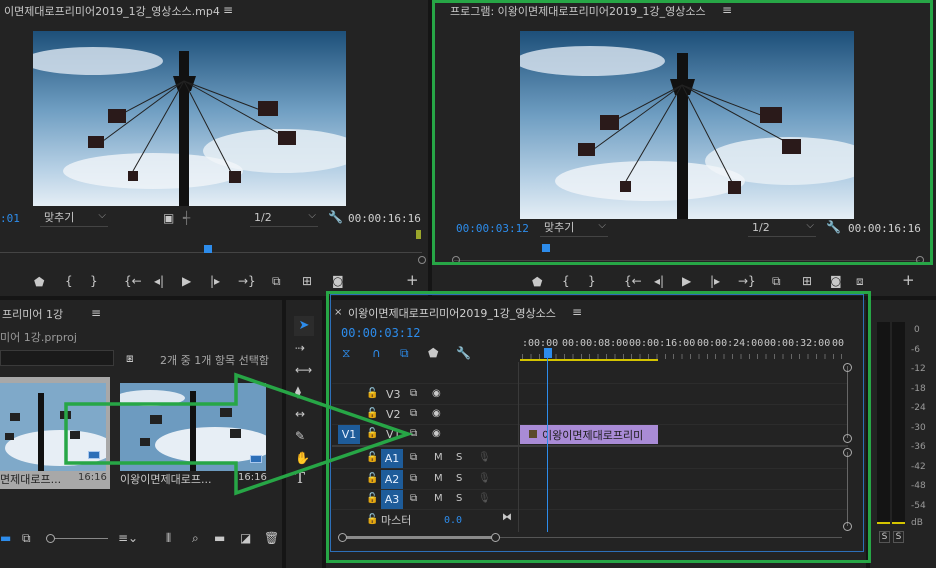 The width and height of the screenshot is (936, 568). Describe the element at coordinates (55, 433) in the screenshot. I see `project-item-thumbnail: 면제대로프... 16:16` at that location.